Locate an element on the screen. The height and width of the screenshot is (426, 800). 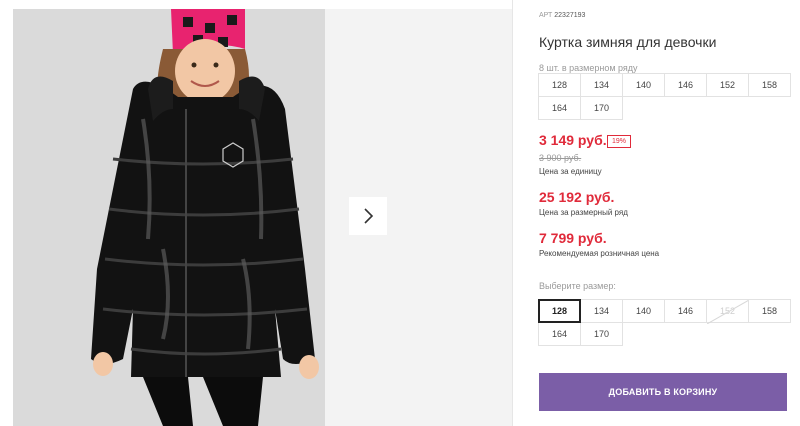
pack-caption: 8 шт. в размерном ряду is located at coordinates (588, 68).